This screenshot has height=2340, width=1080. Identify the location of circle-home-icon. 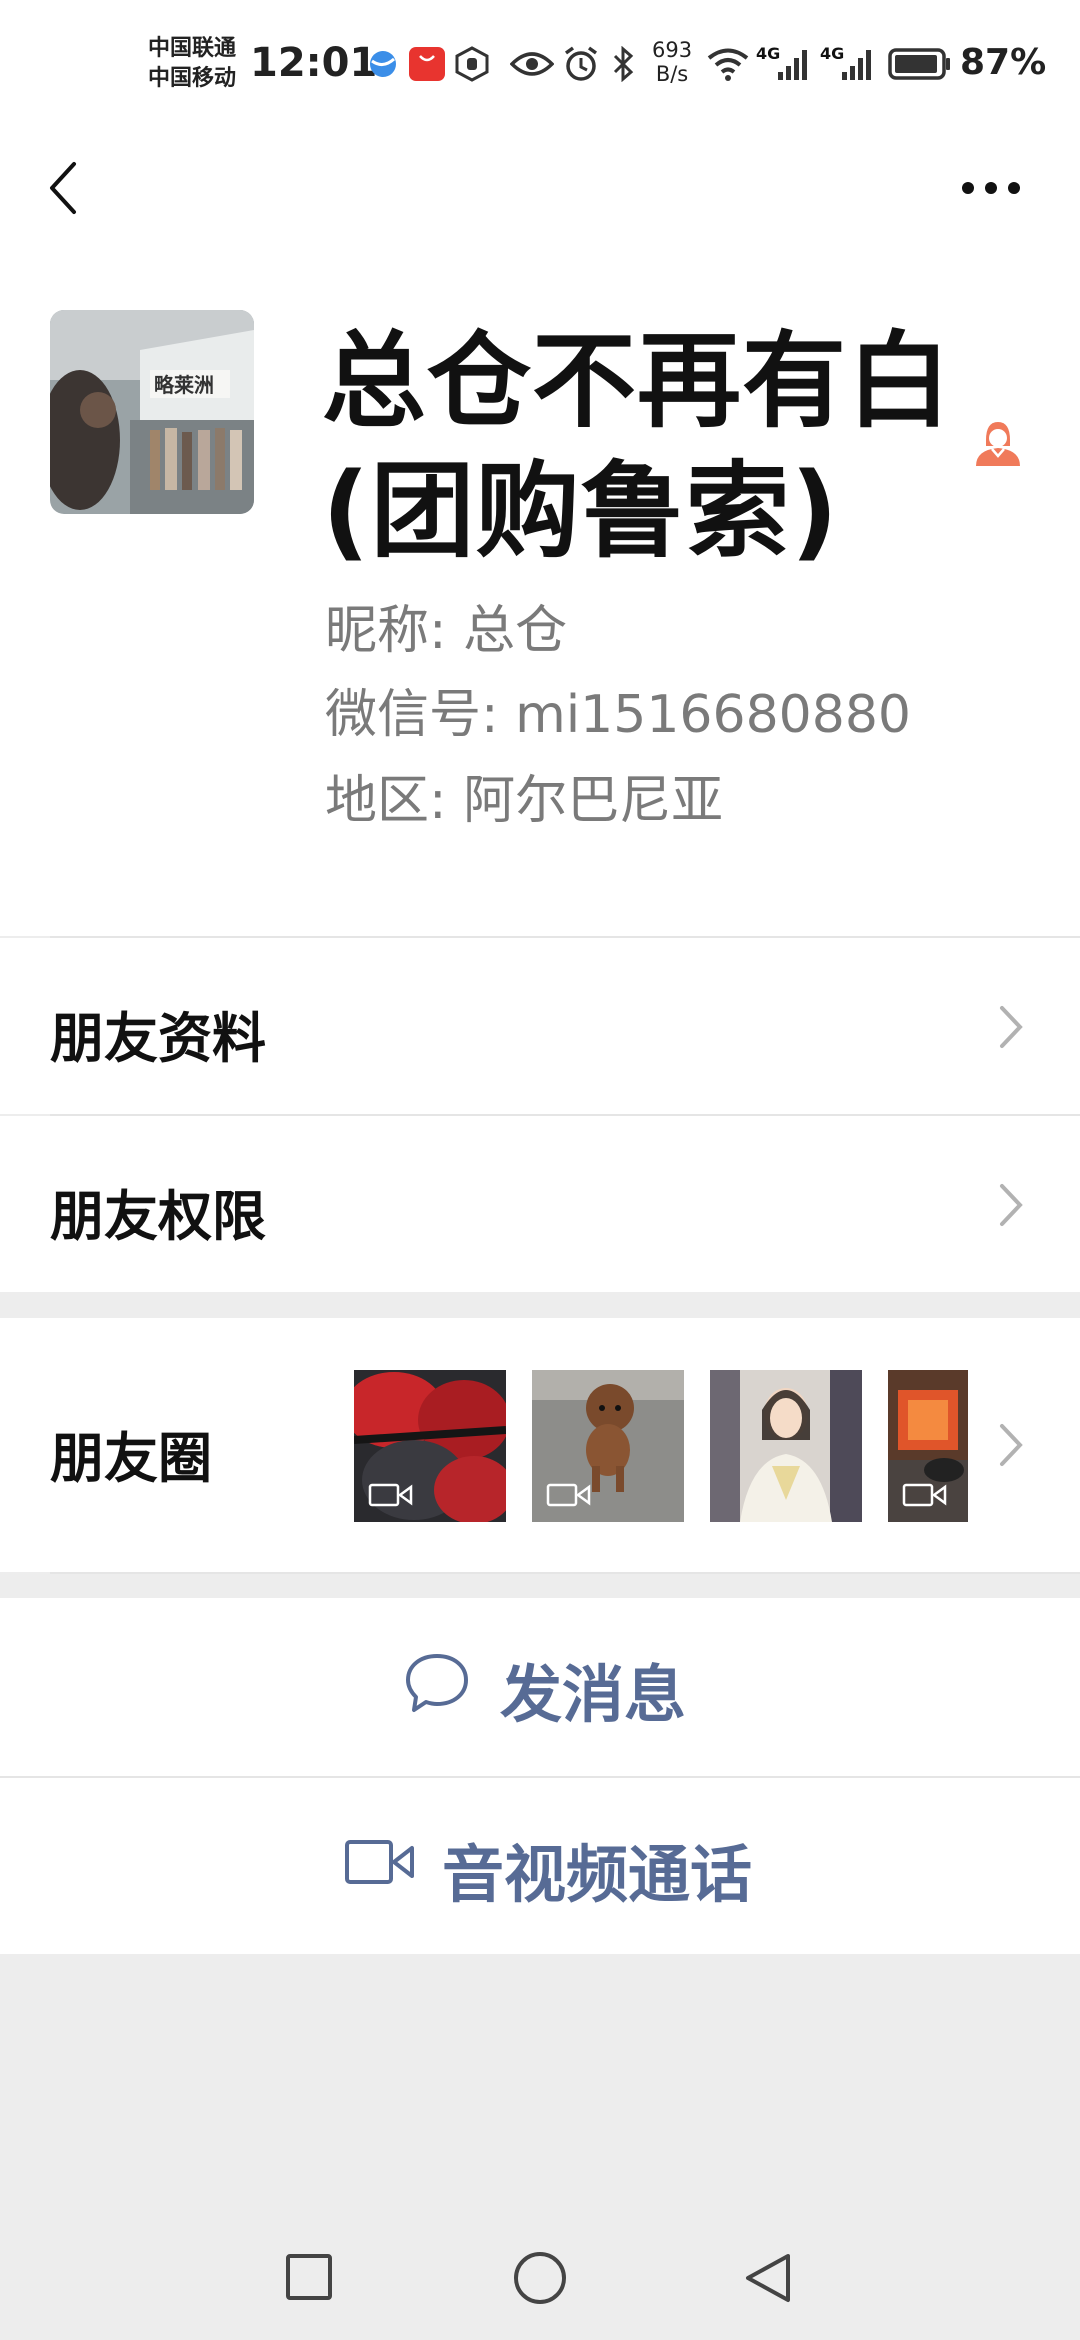
(540, 2278).